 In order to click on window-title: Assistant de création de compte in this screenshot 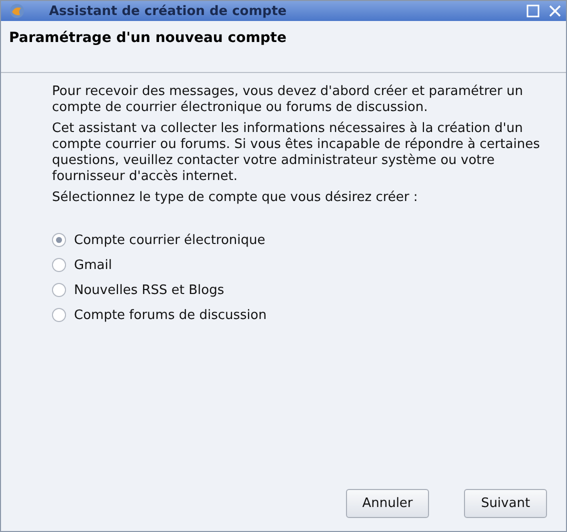, I will do `click(168, 11)`.